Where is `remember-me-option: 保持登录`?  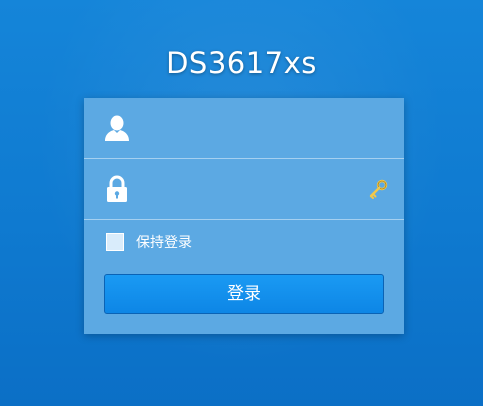 remember-me-option: 保持登录 is located at coordinates (149, 242).